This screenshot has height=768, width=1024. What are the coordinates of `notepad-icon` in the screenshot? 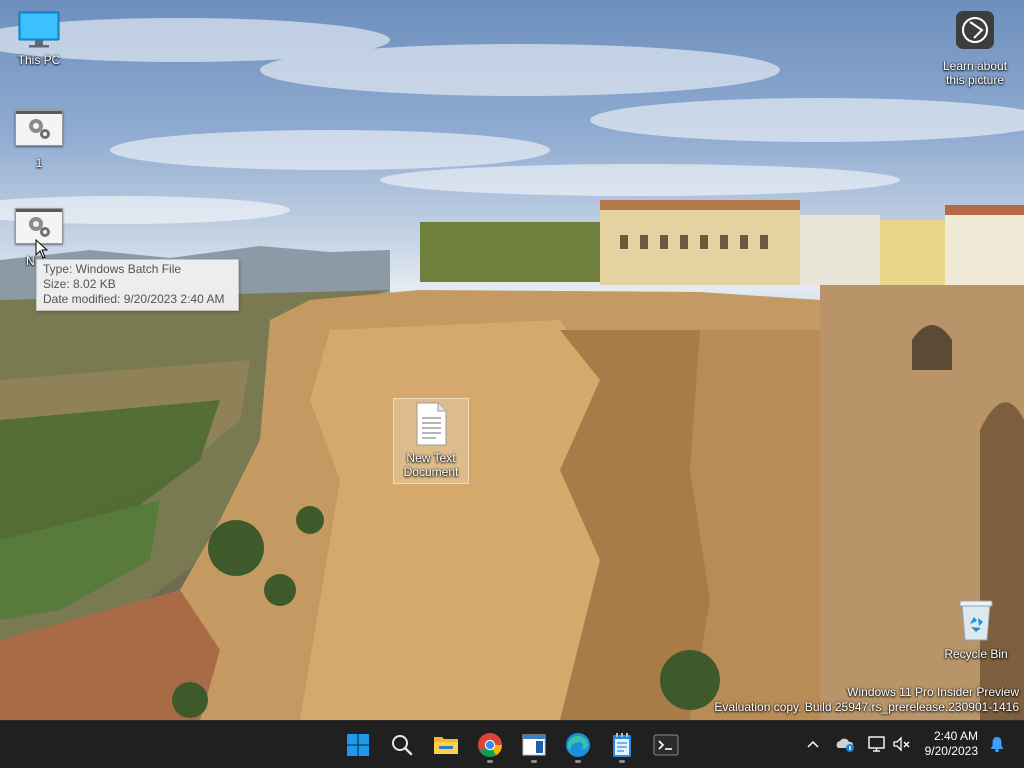 It's located at (622, 745).